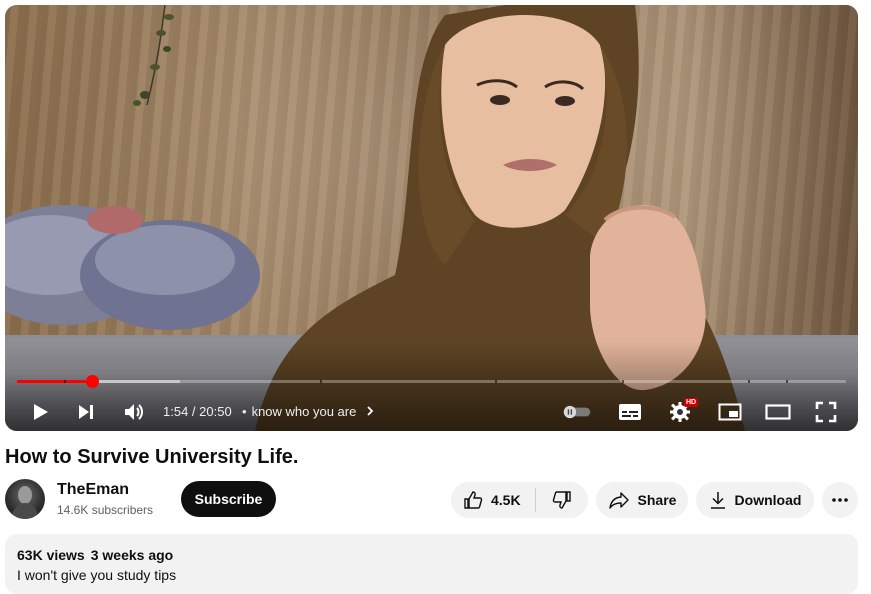  Describe the element at coordinates (717, 500) in the screenshot. I see `download-icon` at that location.